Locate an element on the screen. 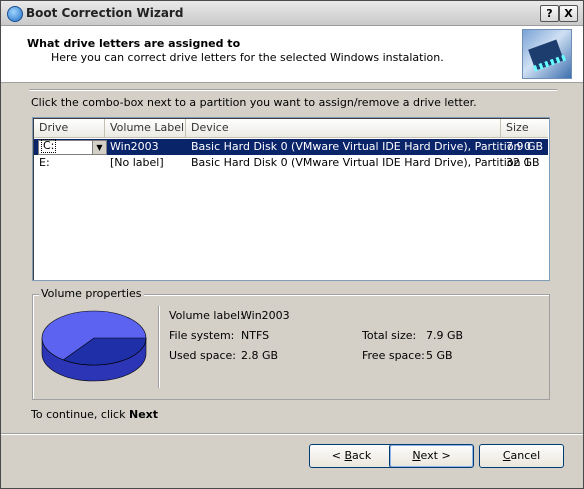 This screenshot has height=489, width=584. chevron-down-icon: ▼ is located at coordinates (99, 147).